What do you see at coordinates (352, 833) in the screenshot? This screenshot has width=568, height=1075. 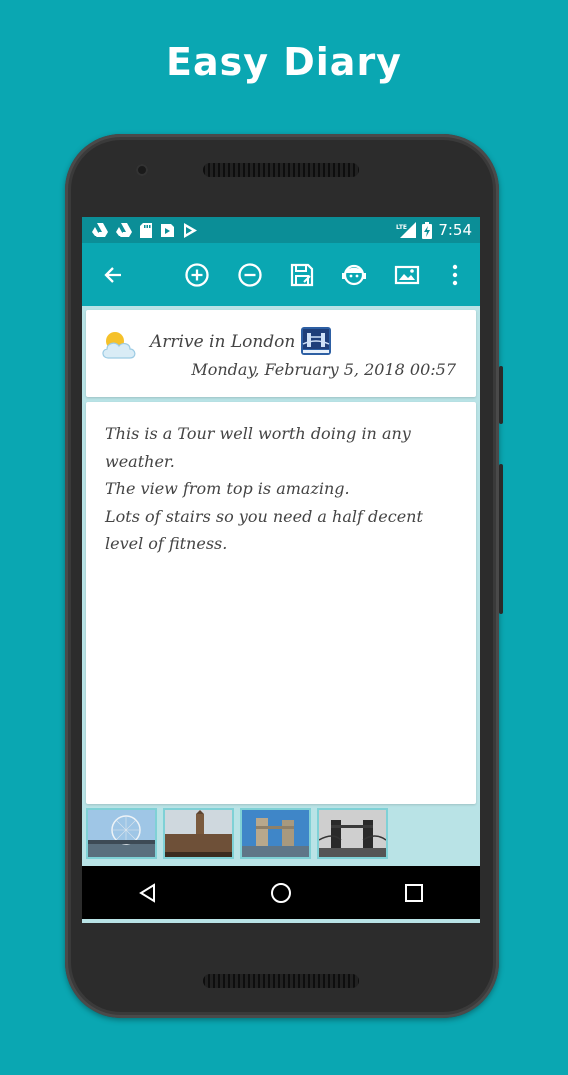 I see `tower-bridge-bw-photo` at bounding box center [352, 833].